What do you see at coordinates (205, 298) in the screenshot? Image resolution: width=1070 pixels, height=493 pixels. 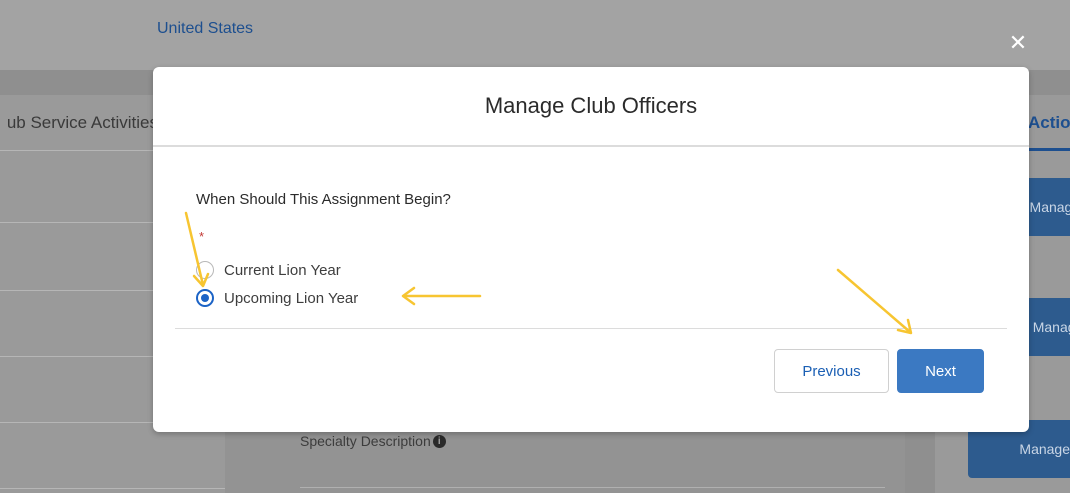 I see `radio-upcoming-lion-year` at bounding box center [205, 298].